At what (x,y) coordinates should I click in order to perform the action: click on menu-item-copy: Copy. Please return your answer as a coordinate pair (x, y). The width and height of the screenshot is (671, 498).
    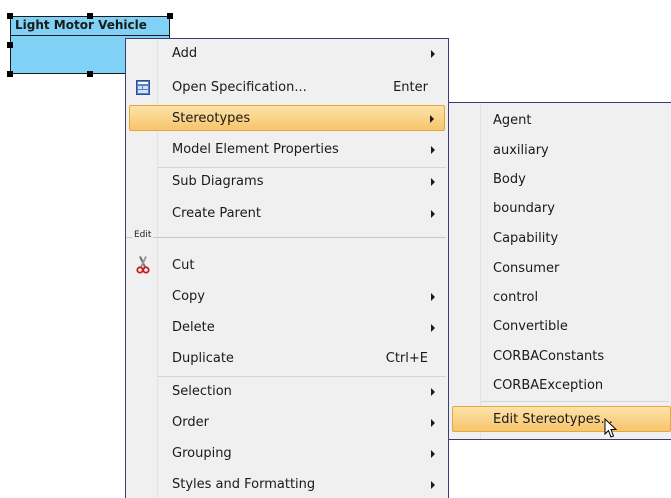
    Looking at the image, I should click on (287, 297).